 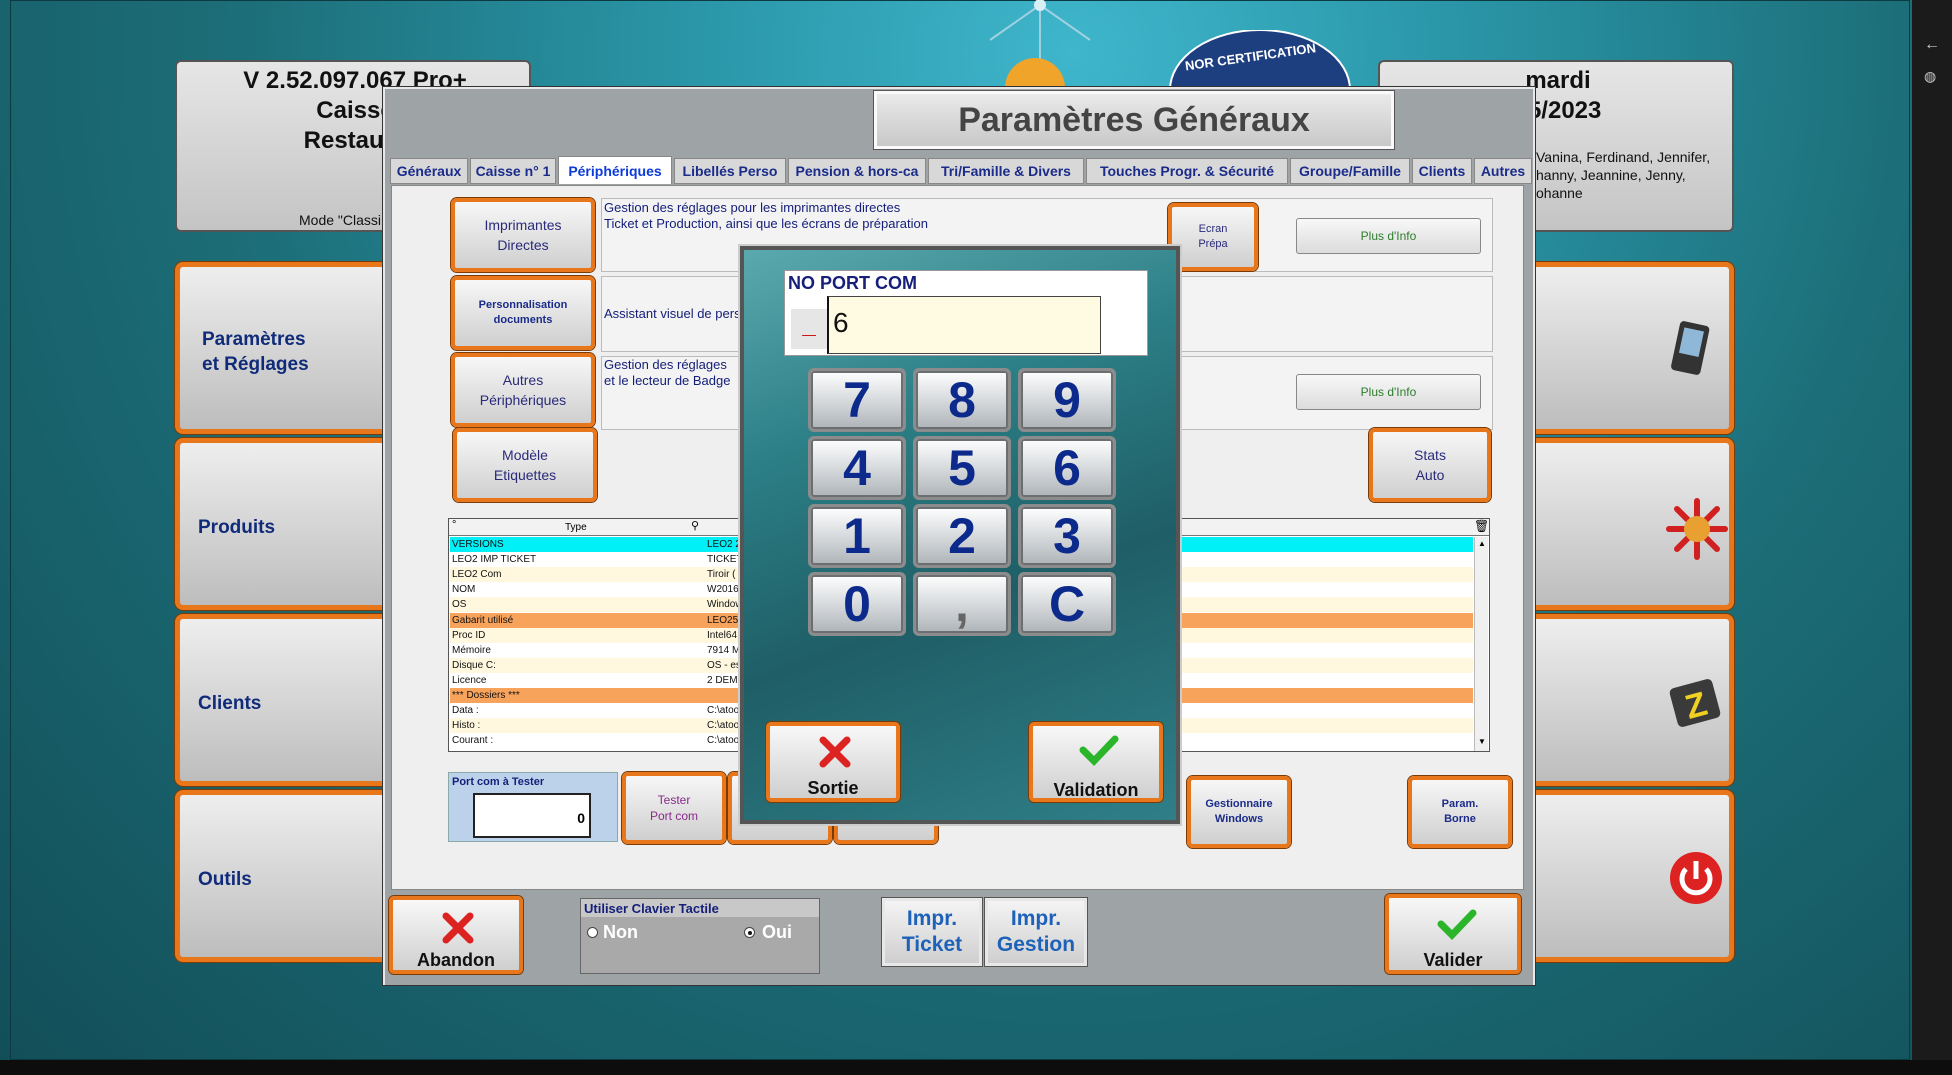 I want to click on tab-peripheriques: Périphériques, so click(x=615, y=170).